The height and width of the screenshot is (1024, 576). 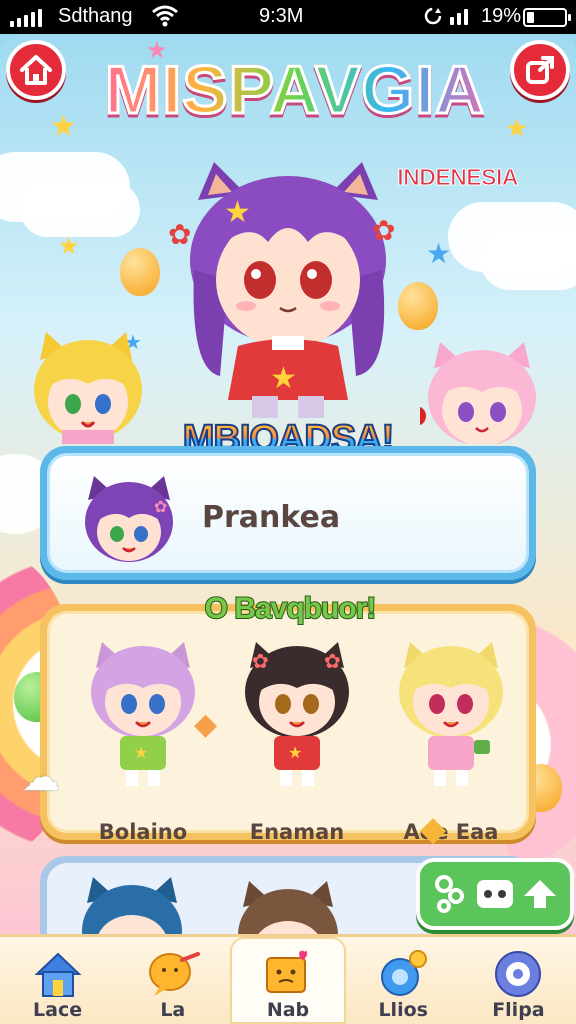 What do you see at coordinates (403, 974) in the screenshot?
I see `magic-orb-icon` at bounding box center [403, 974].